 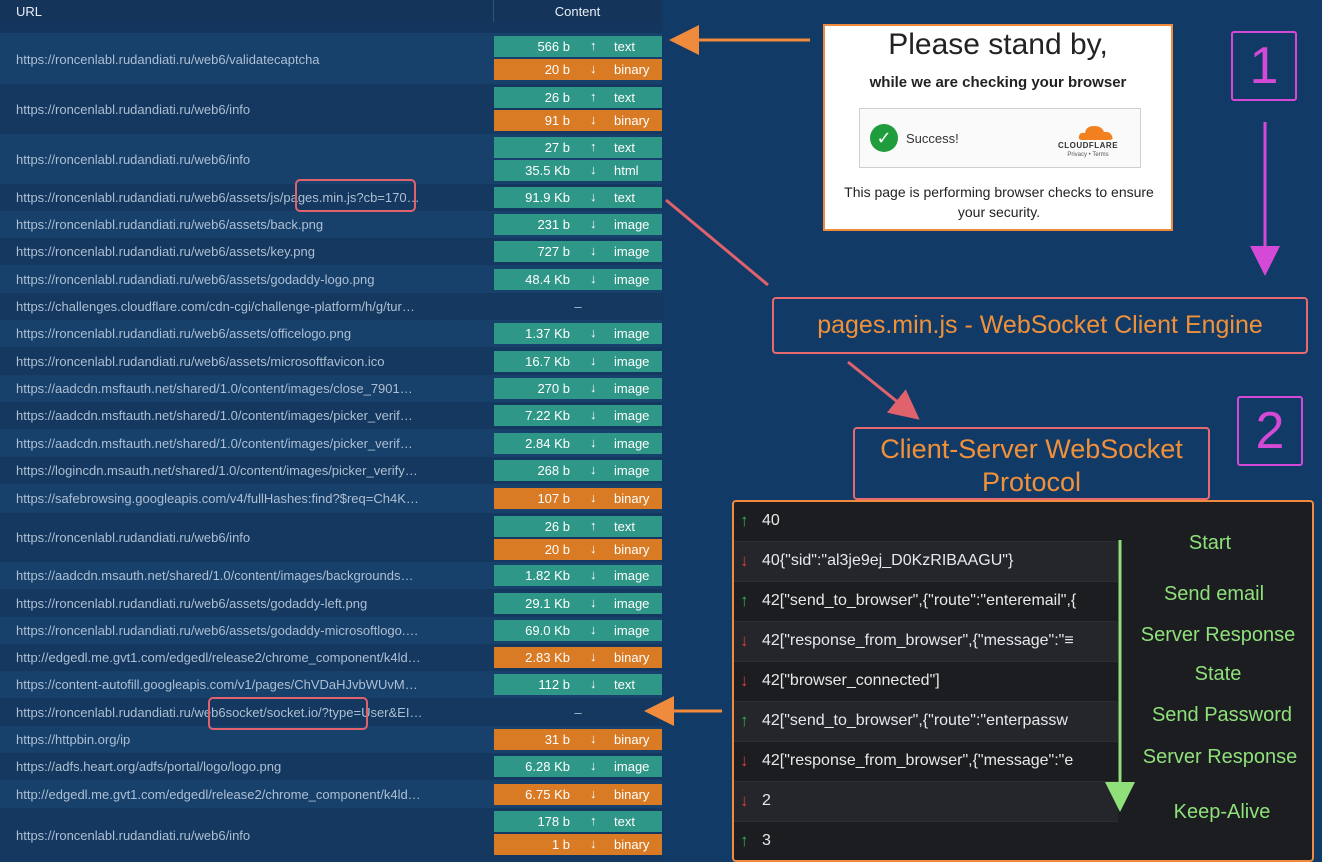 I want to click on step-1-number: 1, so click(x=1264, y=66).